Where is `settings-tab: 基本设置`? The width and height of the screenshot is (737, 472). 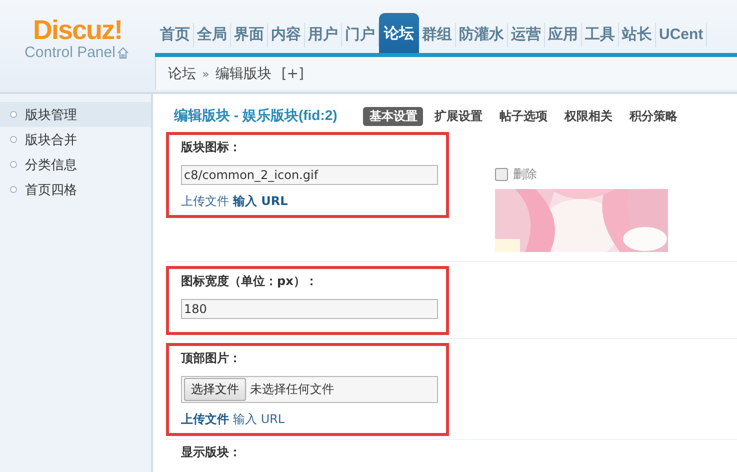
settings-tab: 基本设置 is located at coordinates (393, 116).